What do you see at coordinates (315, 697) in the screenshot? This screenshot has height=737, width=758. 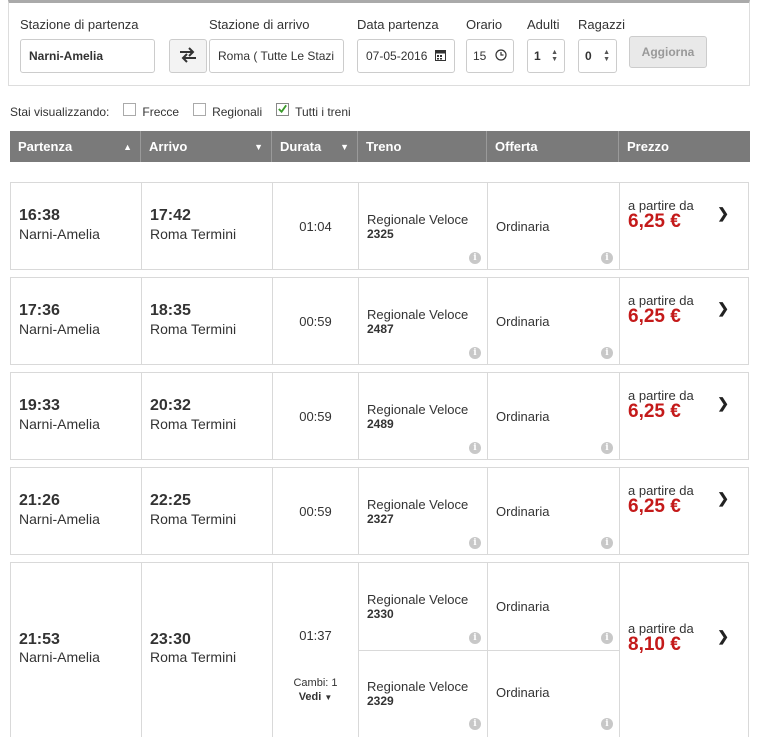 I see `show-details-link: Vedi ▼` at bounding box center [315, 697].